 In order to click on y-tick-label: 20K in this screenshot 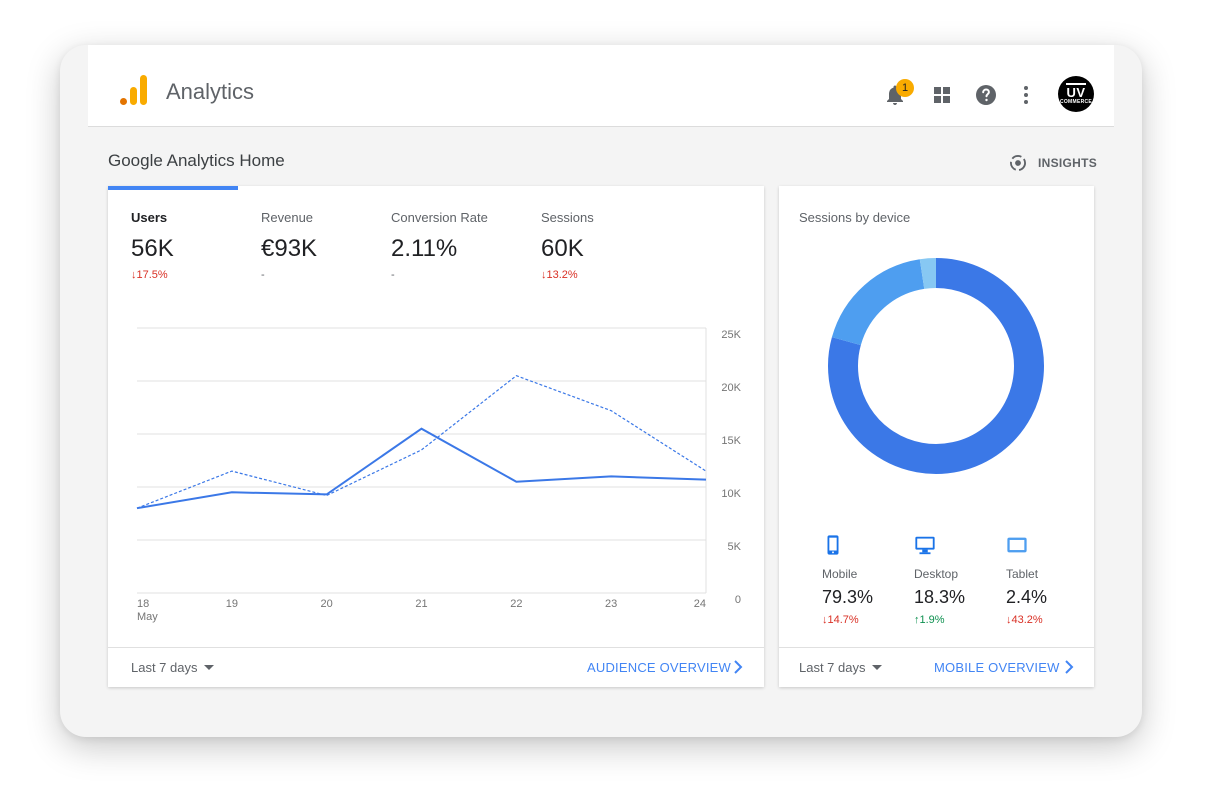, I will do `click(731, 388)`.